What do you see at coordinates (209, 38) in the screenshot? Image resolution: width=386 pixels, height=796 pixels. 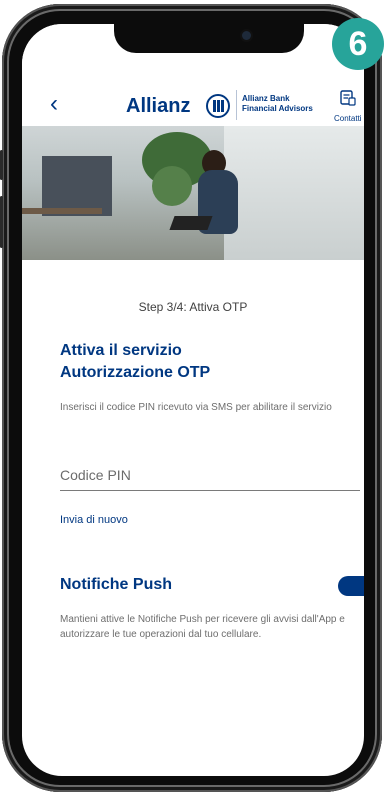 I see `phone-notch` at bounding box center [209, 38].